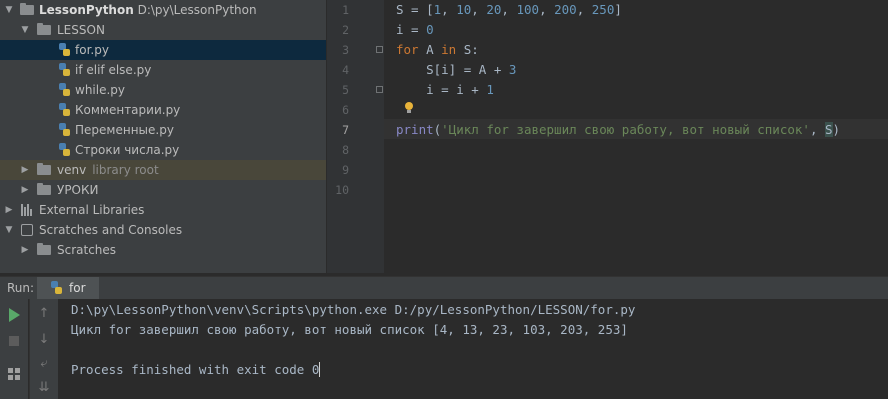 The width and height of the screenshot is (888, 399). What do you see at coordinates (27, 230) in the screenshot?
I see `scratches-icon` at bounding box center [27, 230].